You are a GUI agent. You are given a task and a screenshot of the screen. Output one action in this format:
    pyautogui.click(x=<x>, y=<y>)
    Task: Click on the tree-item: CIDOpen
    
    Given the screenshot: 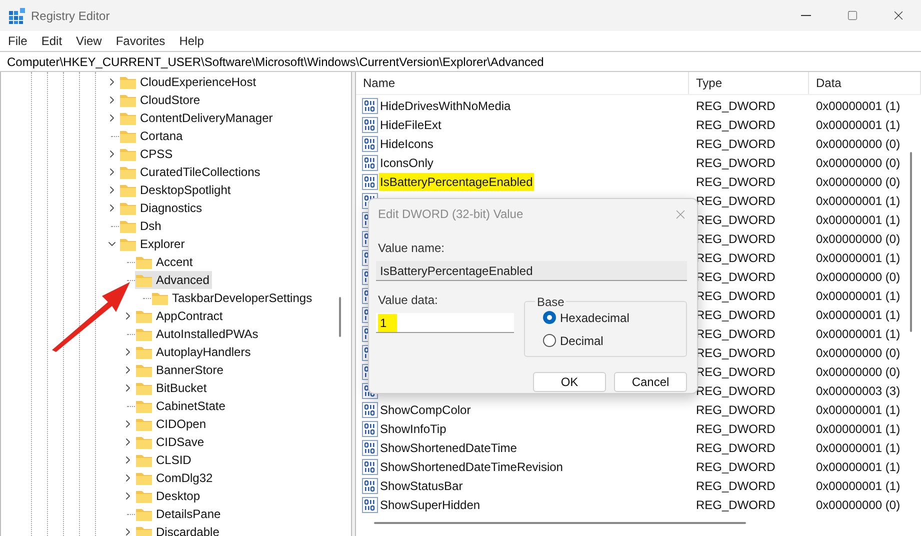 What is the action you would take?
    pyautogui.click(x=172, y=424)
    